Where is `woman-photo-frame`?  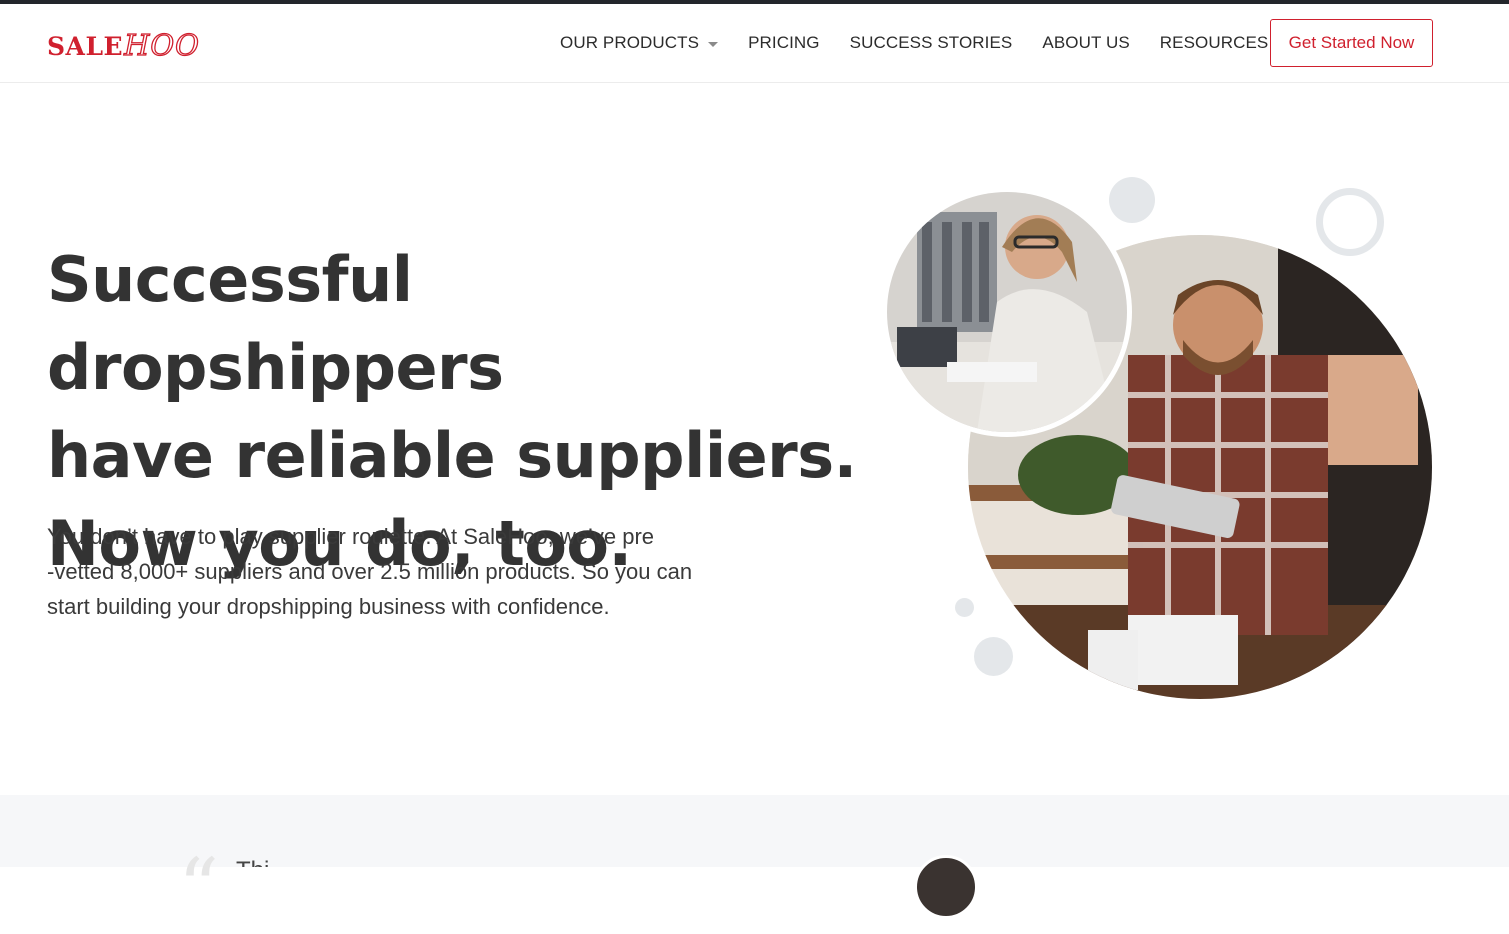 woman-photo-frame is located at coordinates (1007, 312).